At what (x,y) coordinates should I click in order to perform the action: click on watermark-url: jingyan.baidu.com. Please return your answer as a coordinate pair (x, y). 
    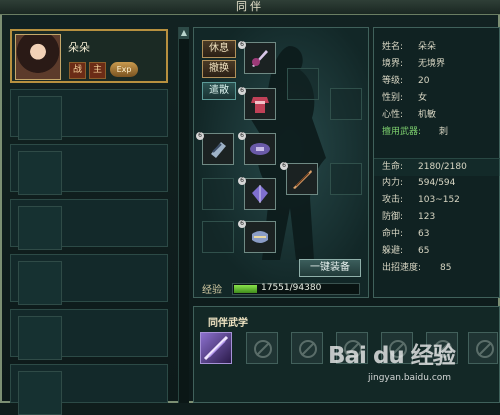
    Looking at the image, I should click on (410, 378).